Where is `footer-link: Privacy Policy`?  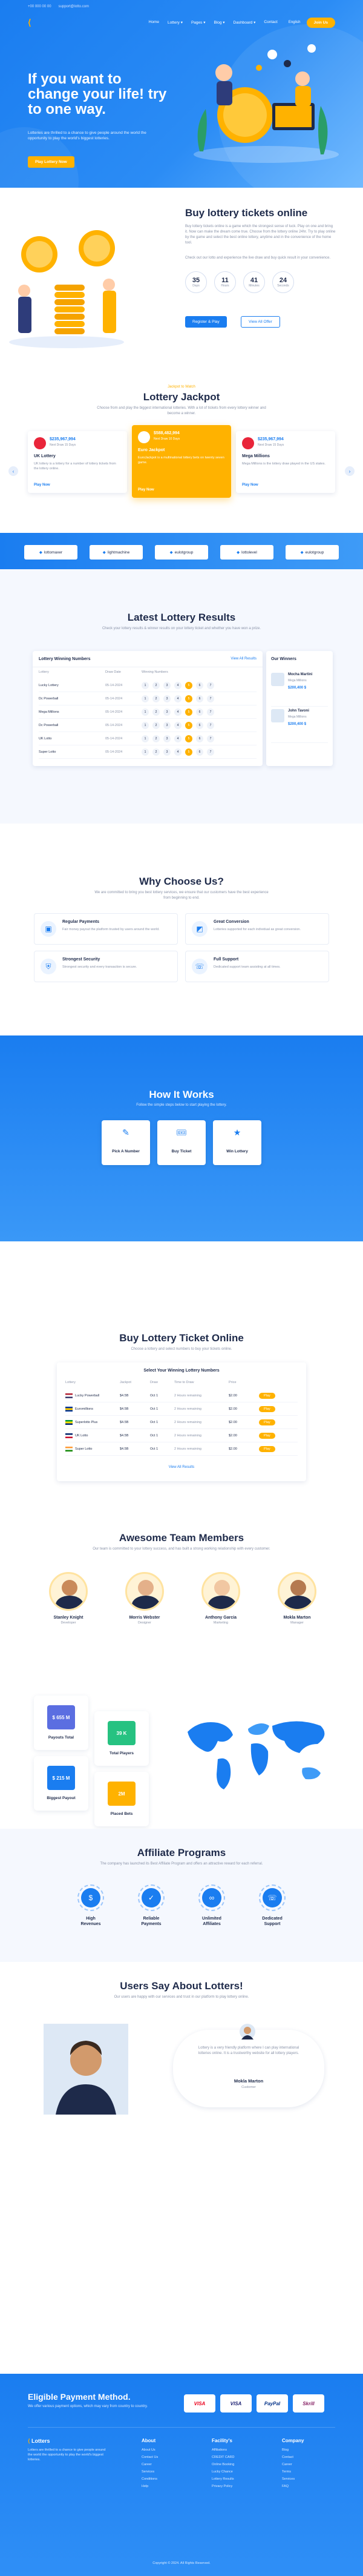
footer-link: Privacy Policy is located at coordinates (242, 2486).